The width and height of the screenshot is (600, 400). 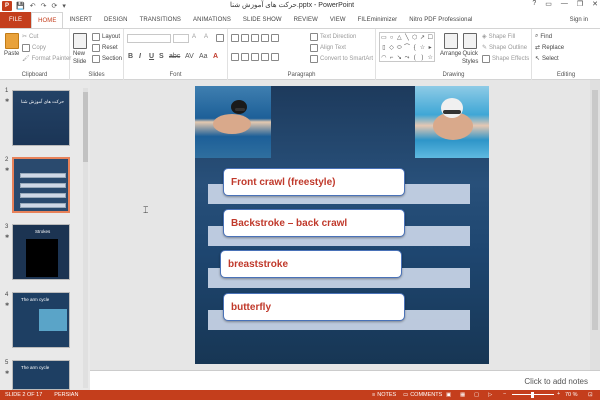 What do you see at coordinates (548, 4) in the screenshot?
I see `ribbon-display-options-button: ▭` at bounding box center [548, 4].